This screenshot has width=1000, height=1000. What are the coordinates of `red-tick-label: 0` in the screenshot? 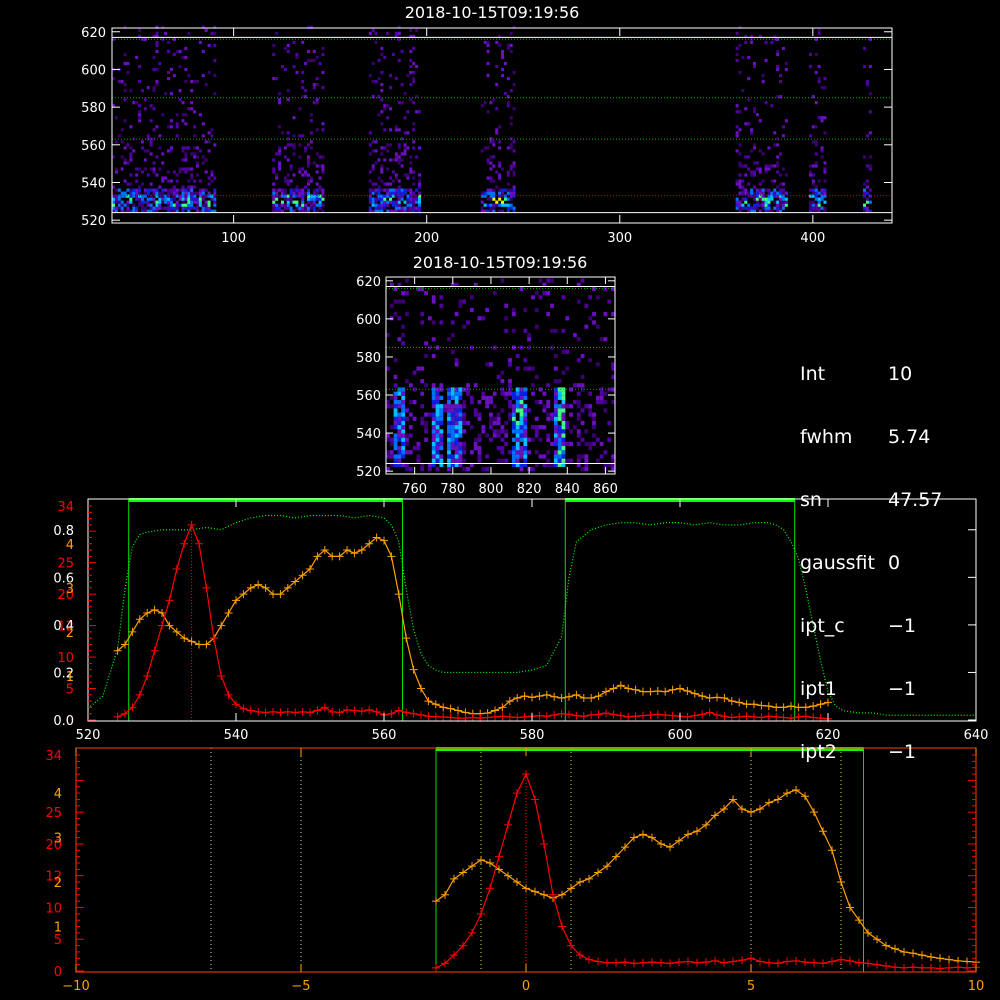 It's located at (58, 972).